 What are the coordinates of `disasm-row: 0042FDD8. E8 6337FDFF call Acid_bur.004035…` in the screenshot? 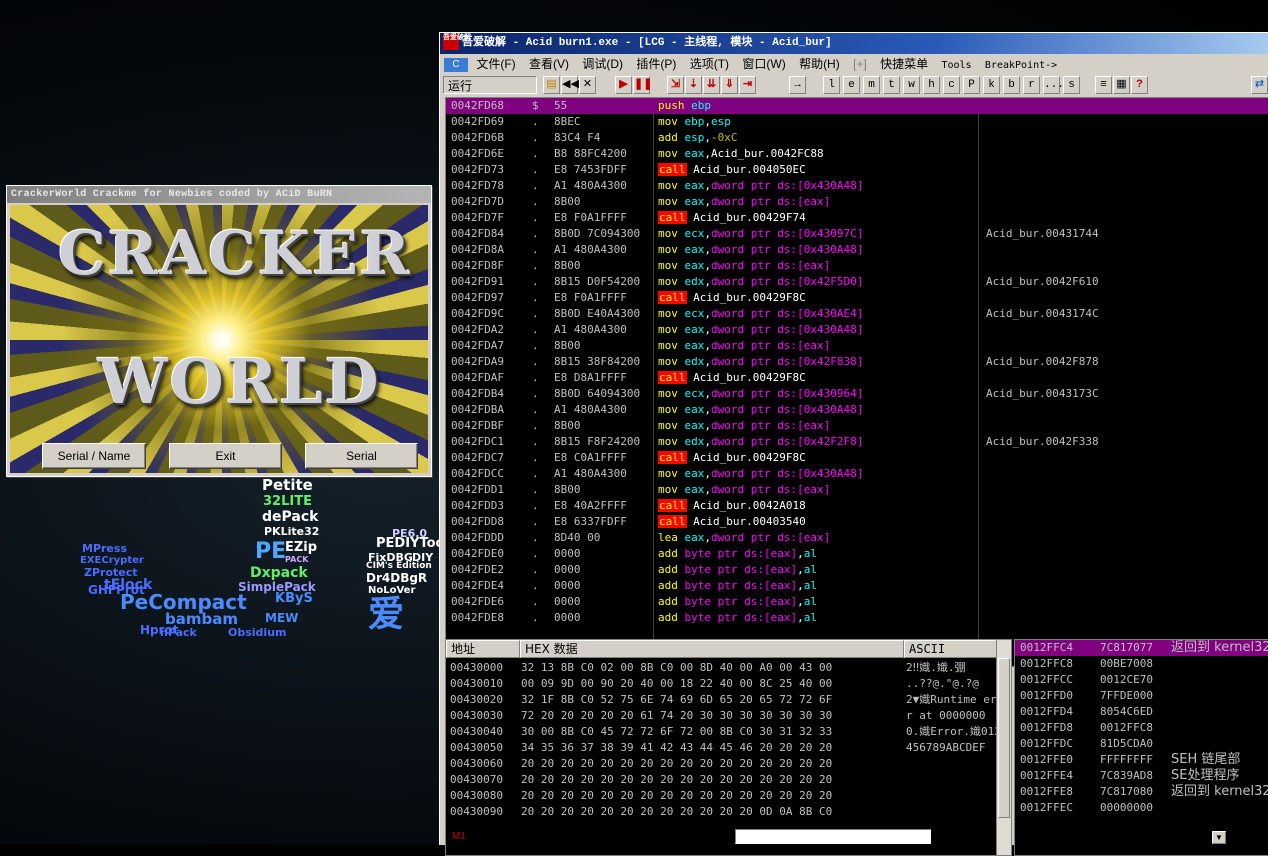 It's located at (857, 522).